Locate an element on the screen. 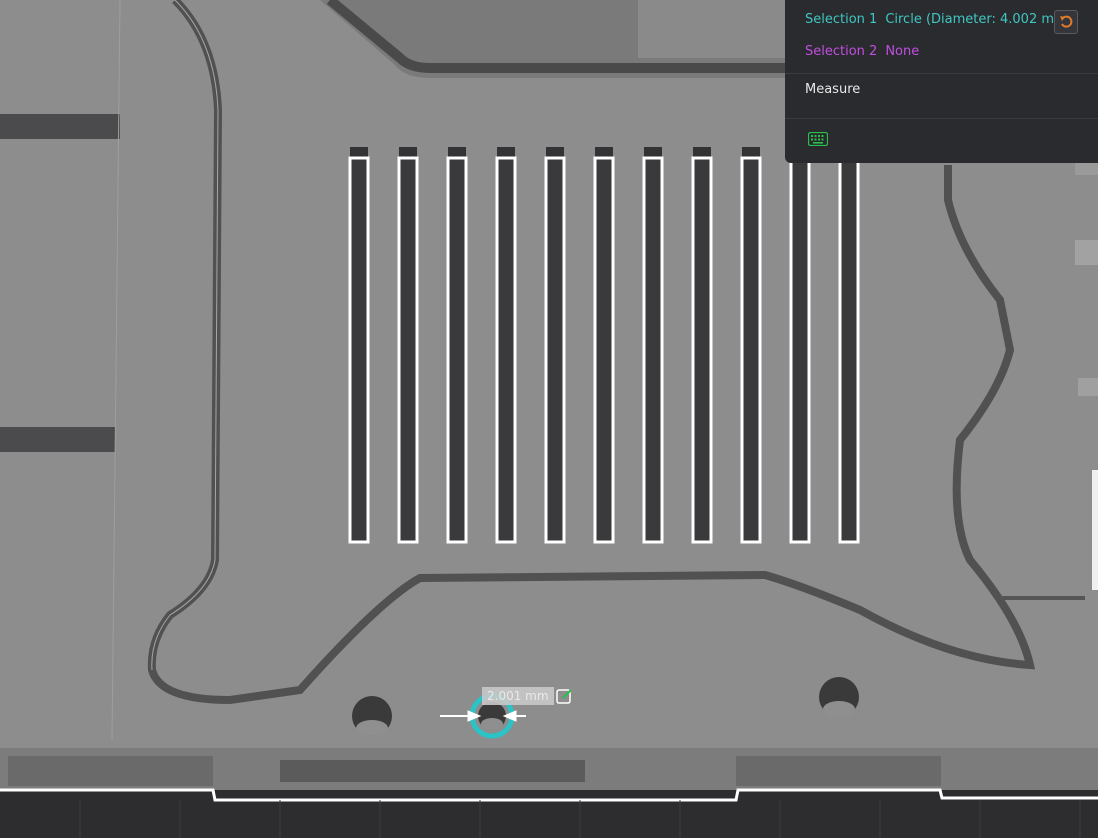 Image resolution: width=1098 pixels, height=838 pixels. selection-1-row: Selection 1 Circle (Diameter: 4.002 mm) is located at coordinates (942, 19).